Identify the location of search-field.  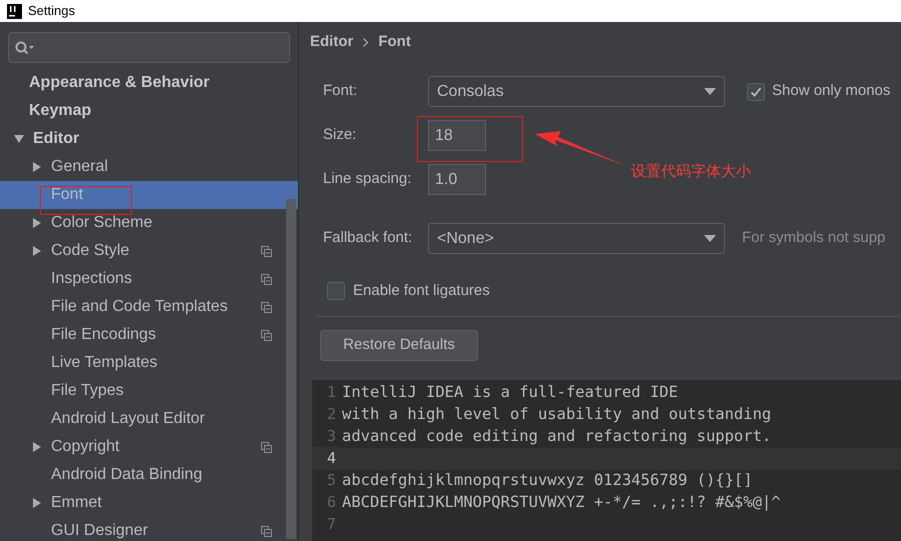
(149, 47).